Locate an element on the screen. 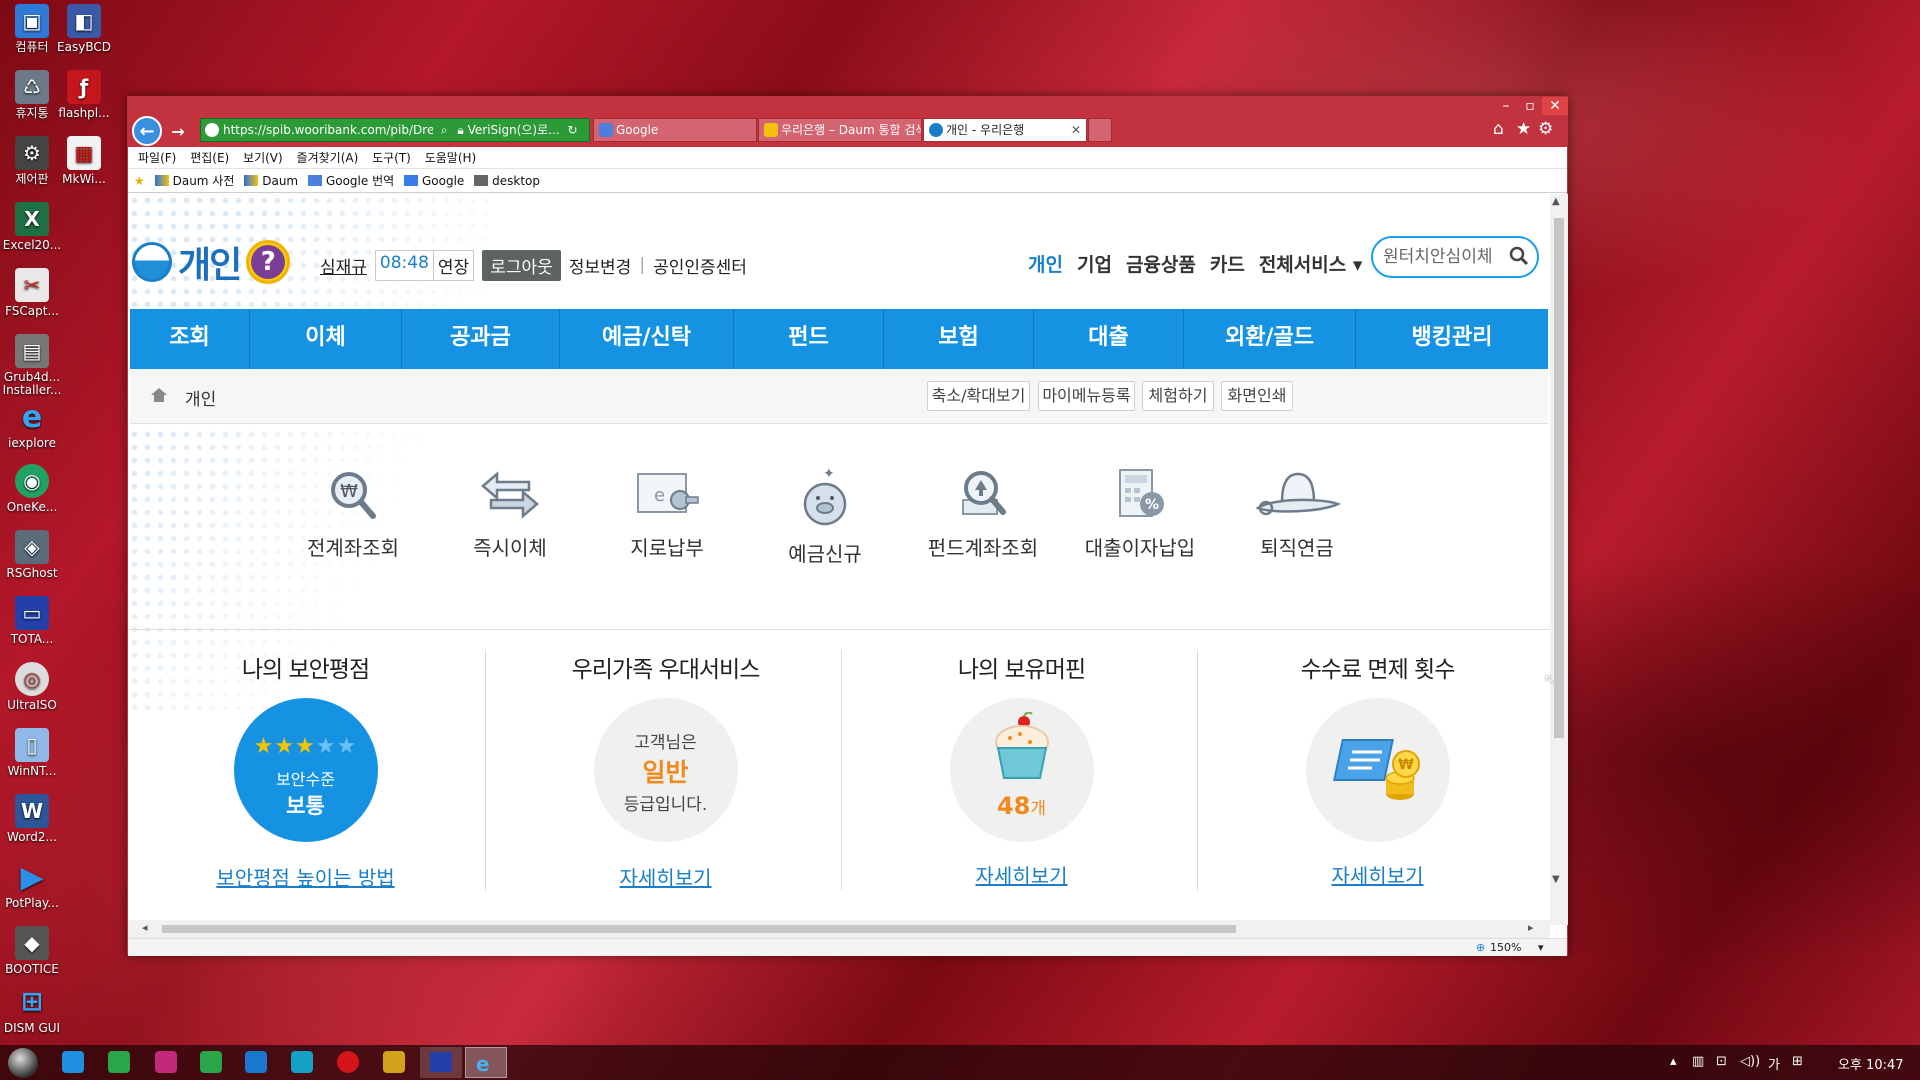 This screenshot has width=1920, height=1080. fee-exemption-more-link: 자세히보기 is located at coordinates (1375, 874).